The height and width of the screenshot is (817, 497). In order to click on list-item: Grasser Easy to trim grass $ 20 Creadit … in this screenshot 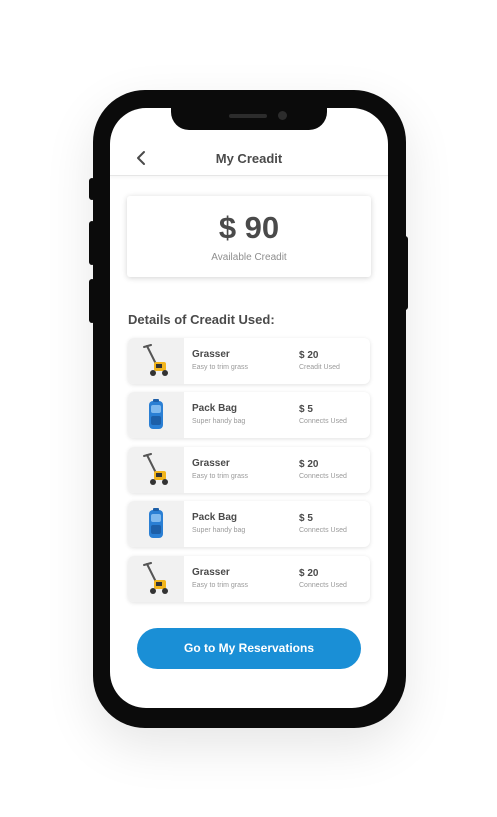, I will do `click(249, 361)`.